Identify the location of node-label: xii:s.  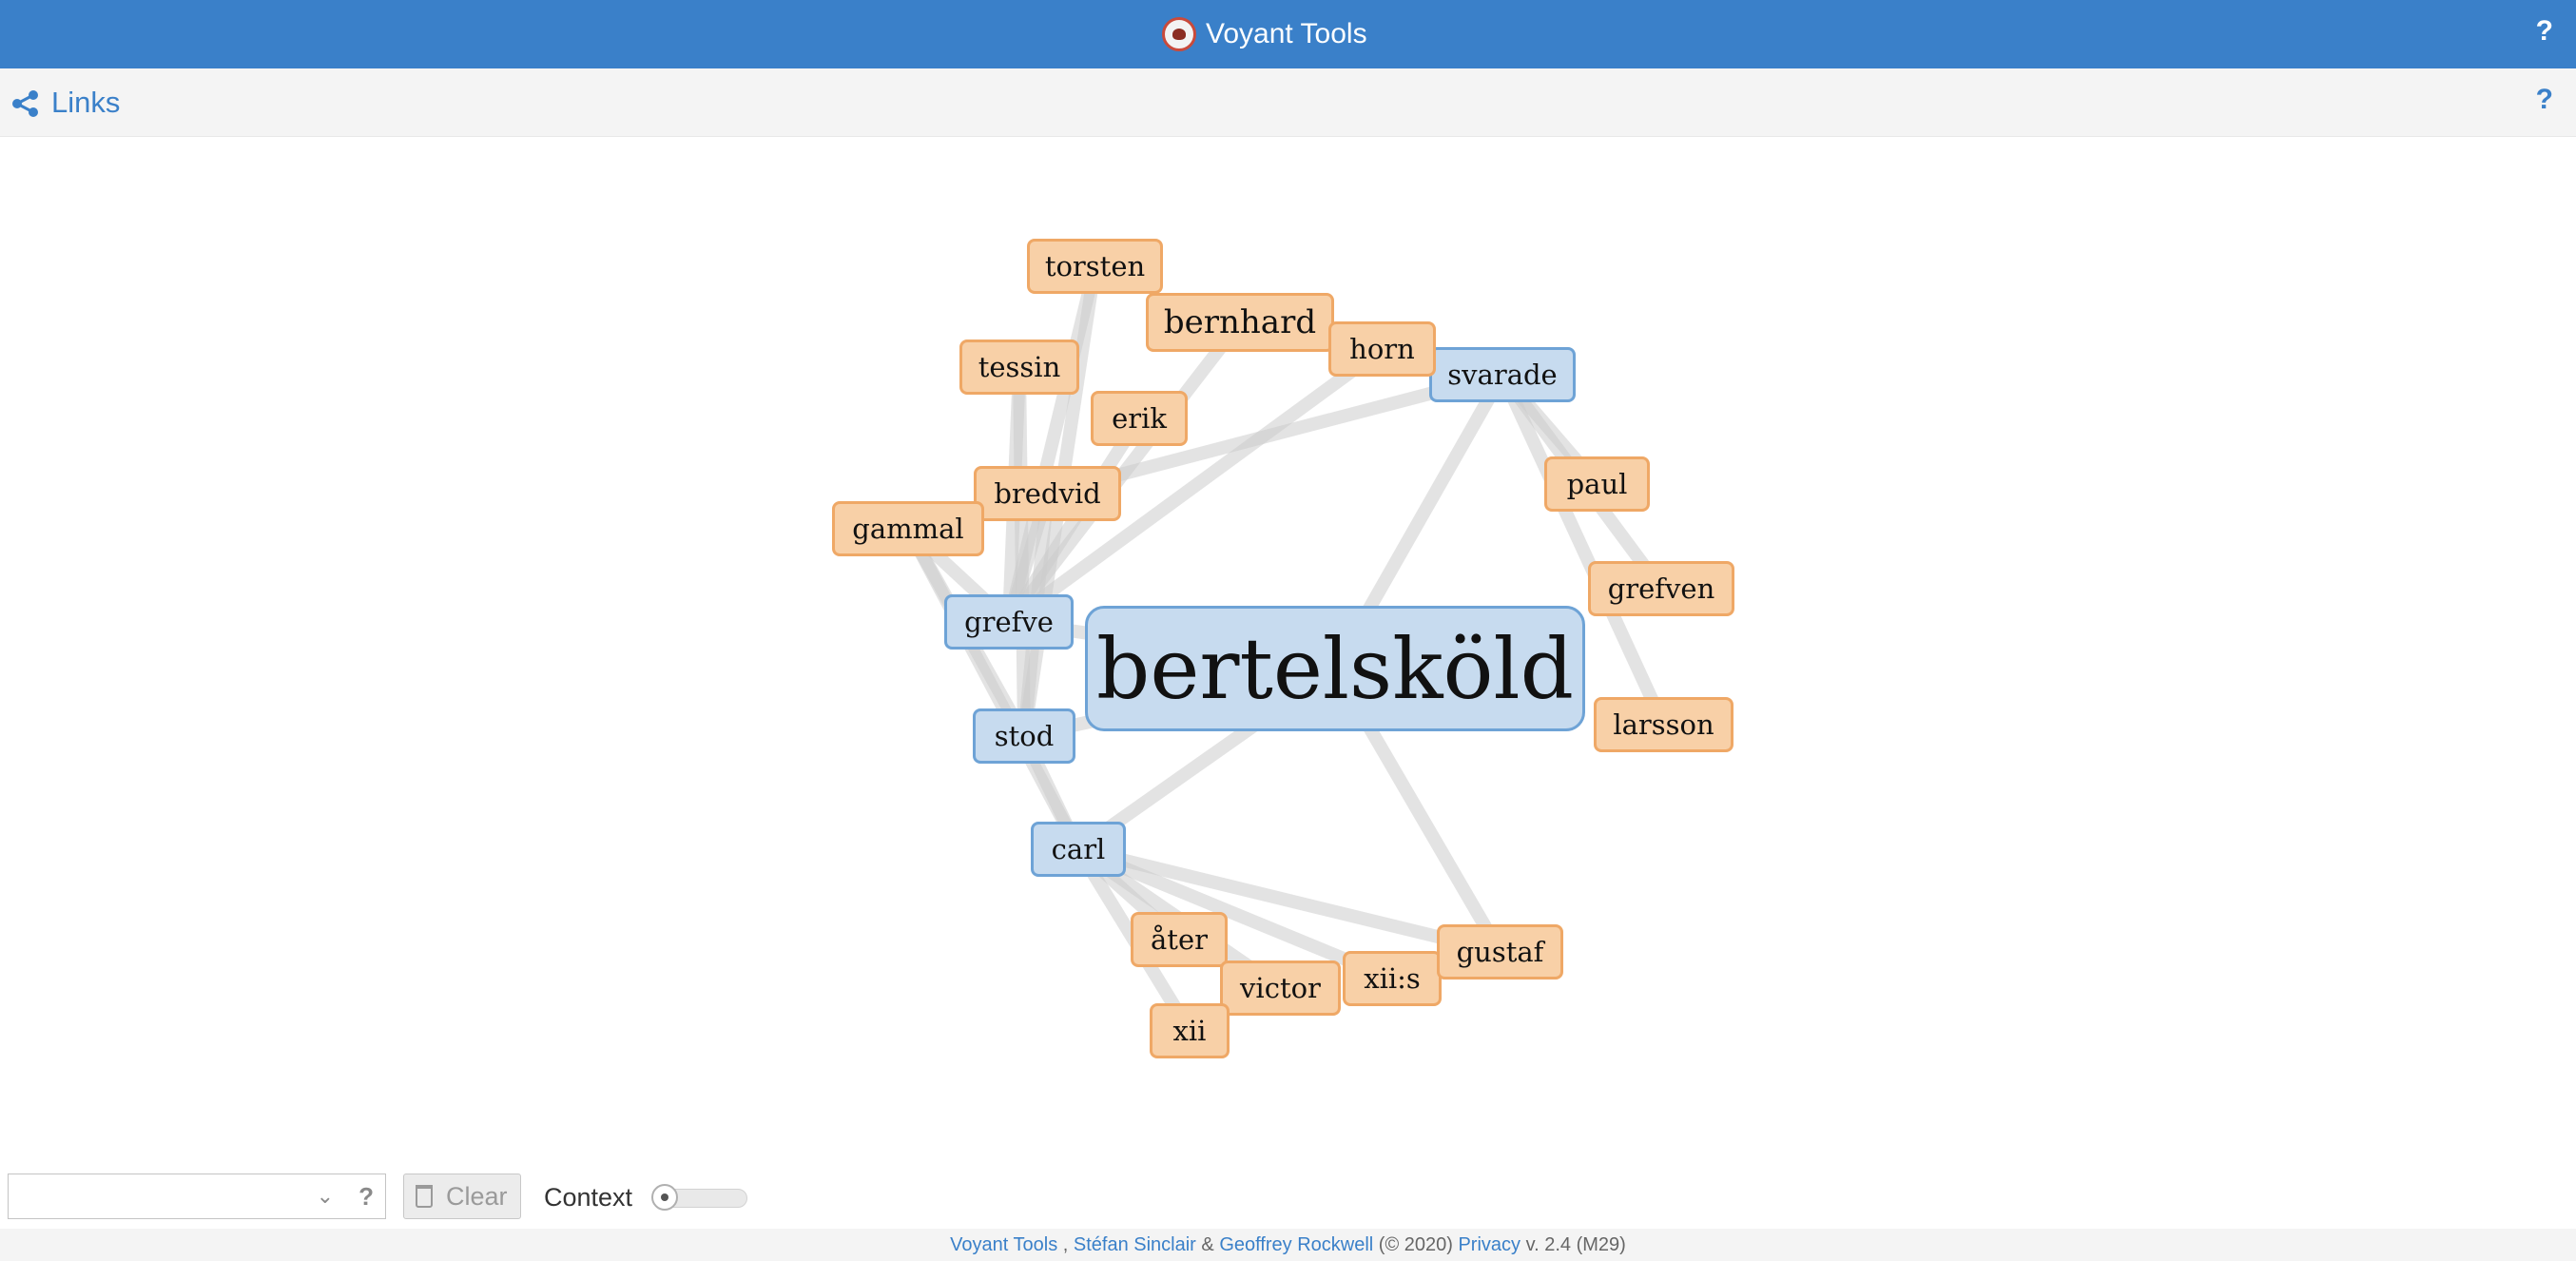
(1392, 978).